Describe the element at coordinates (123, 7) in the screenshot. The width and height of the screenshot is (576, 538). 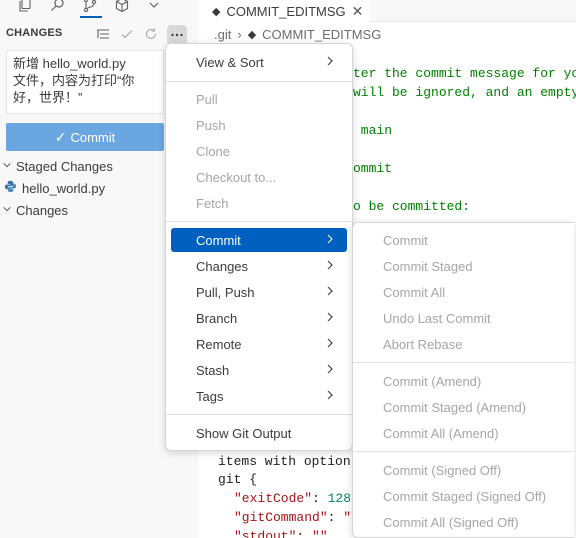
I see `extensions-icon` at that location.